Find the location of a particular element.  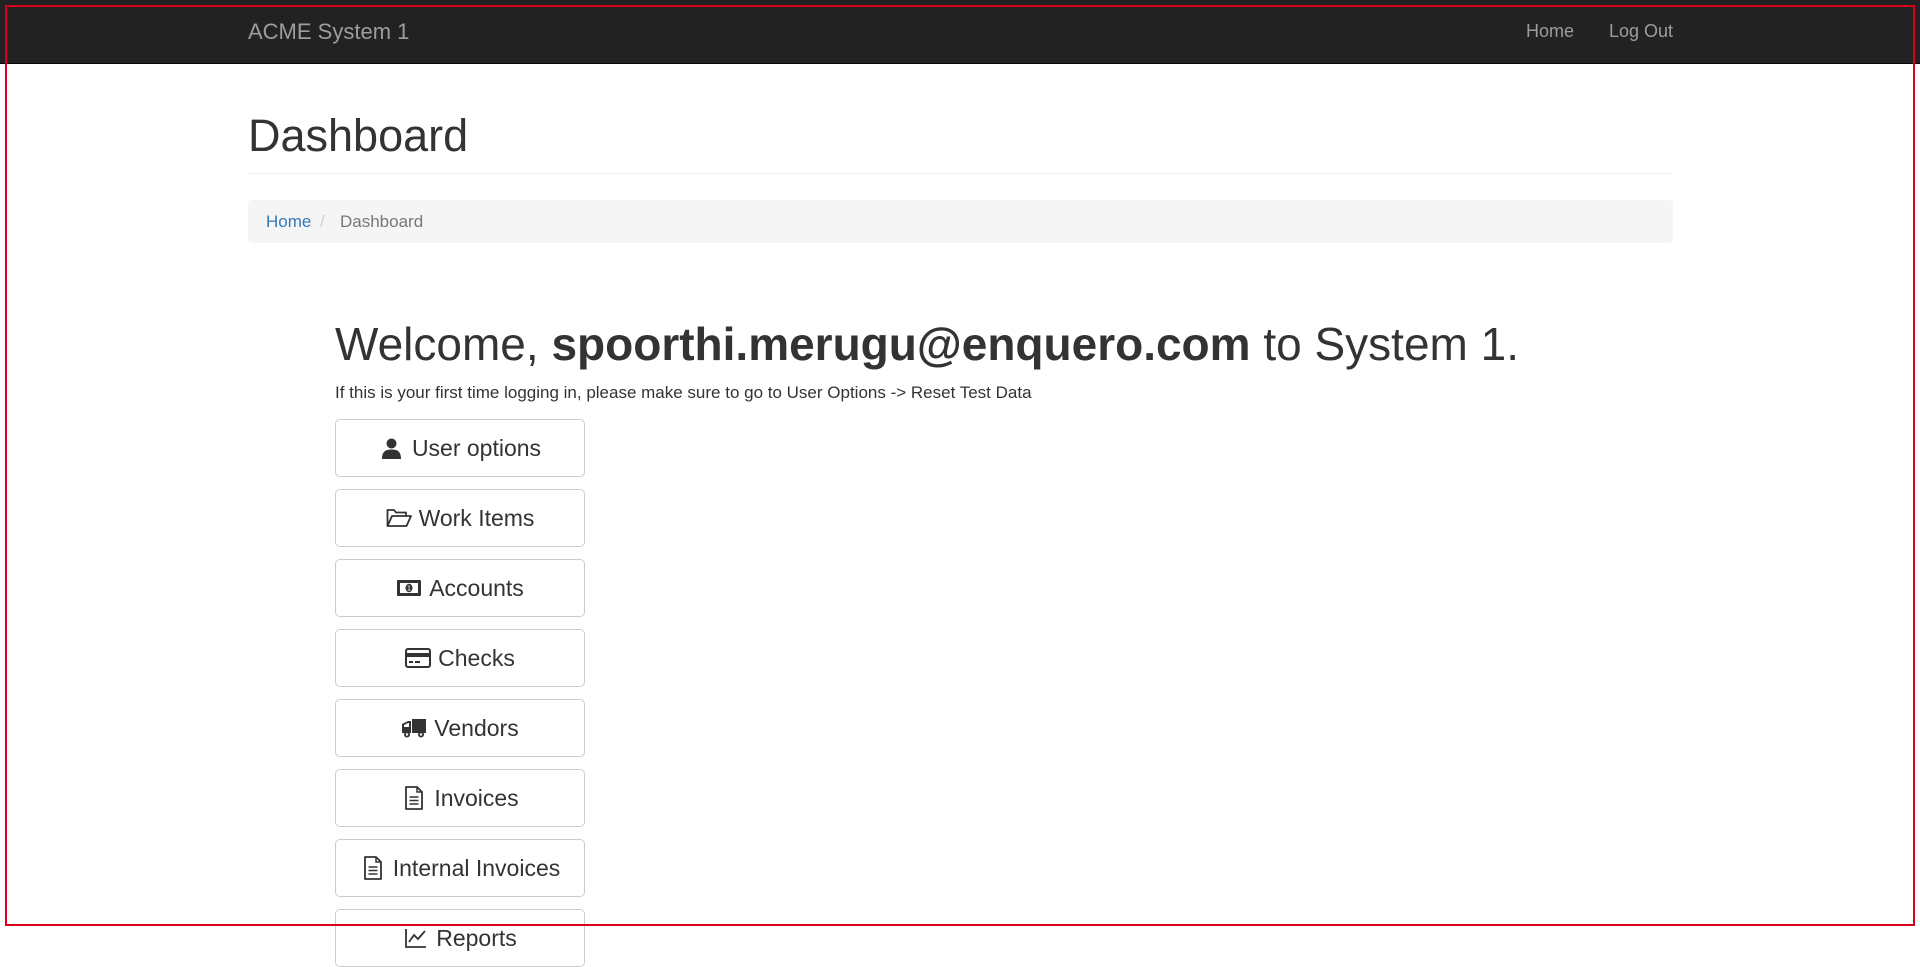

vendors-button: Vendors is located at coordinates (460, 728).